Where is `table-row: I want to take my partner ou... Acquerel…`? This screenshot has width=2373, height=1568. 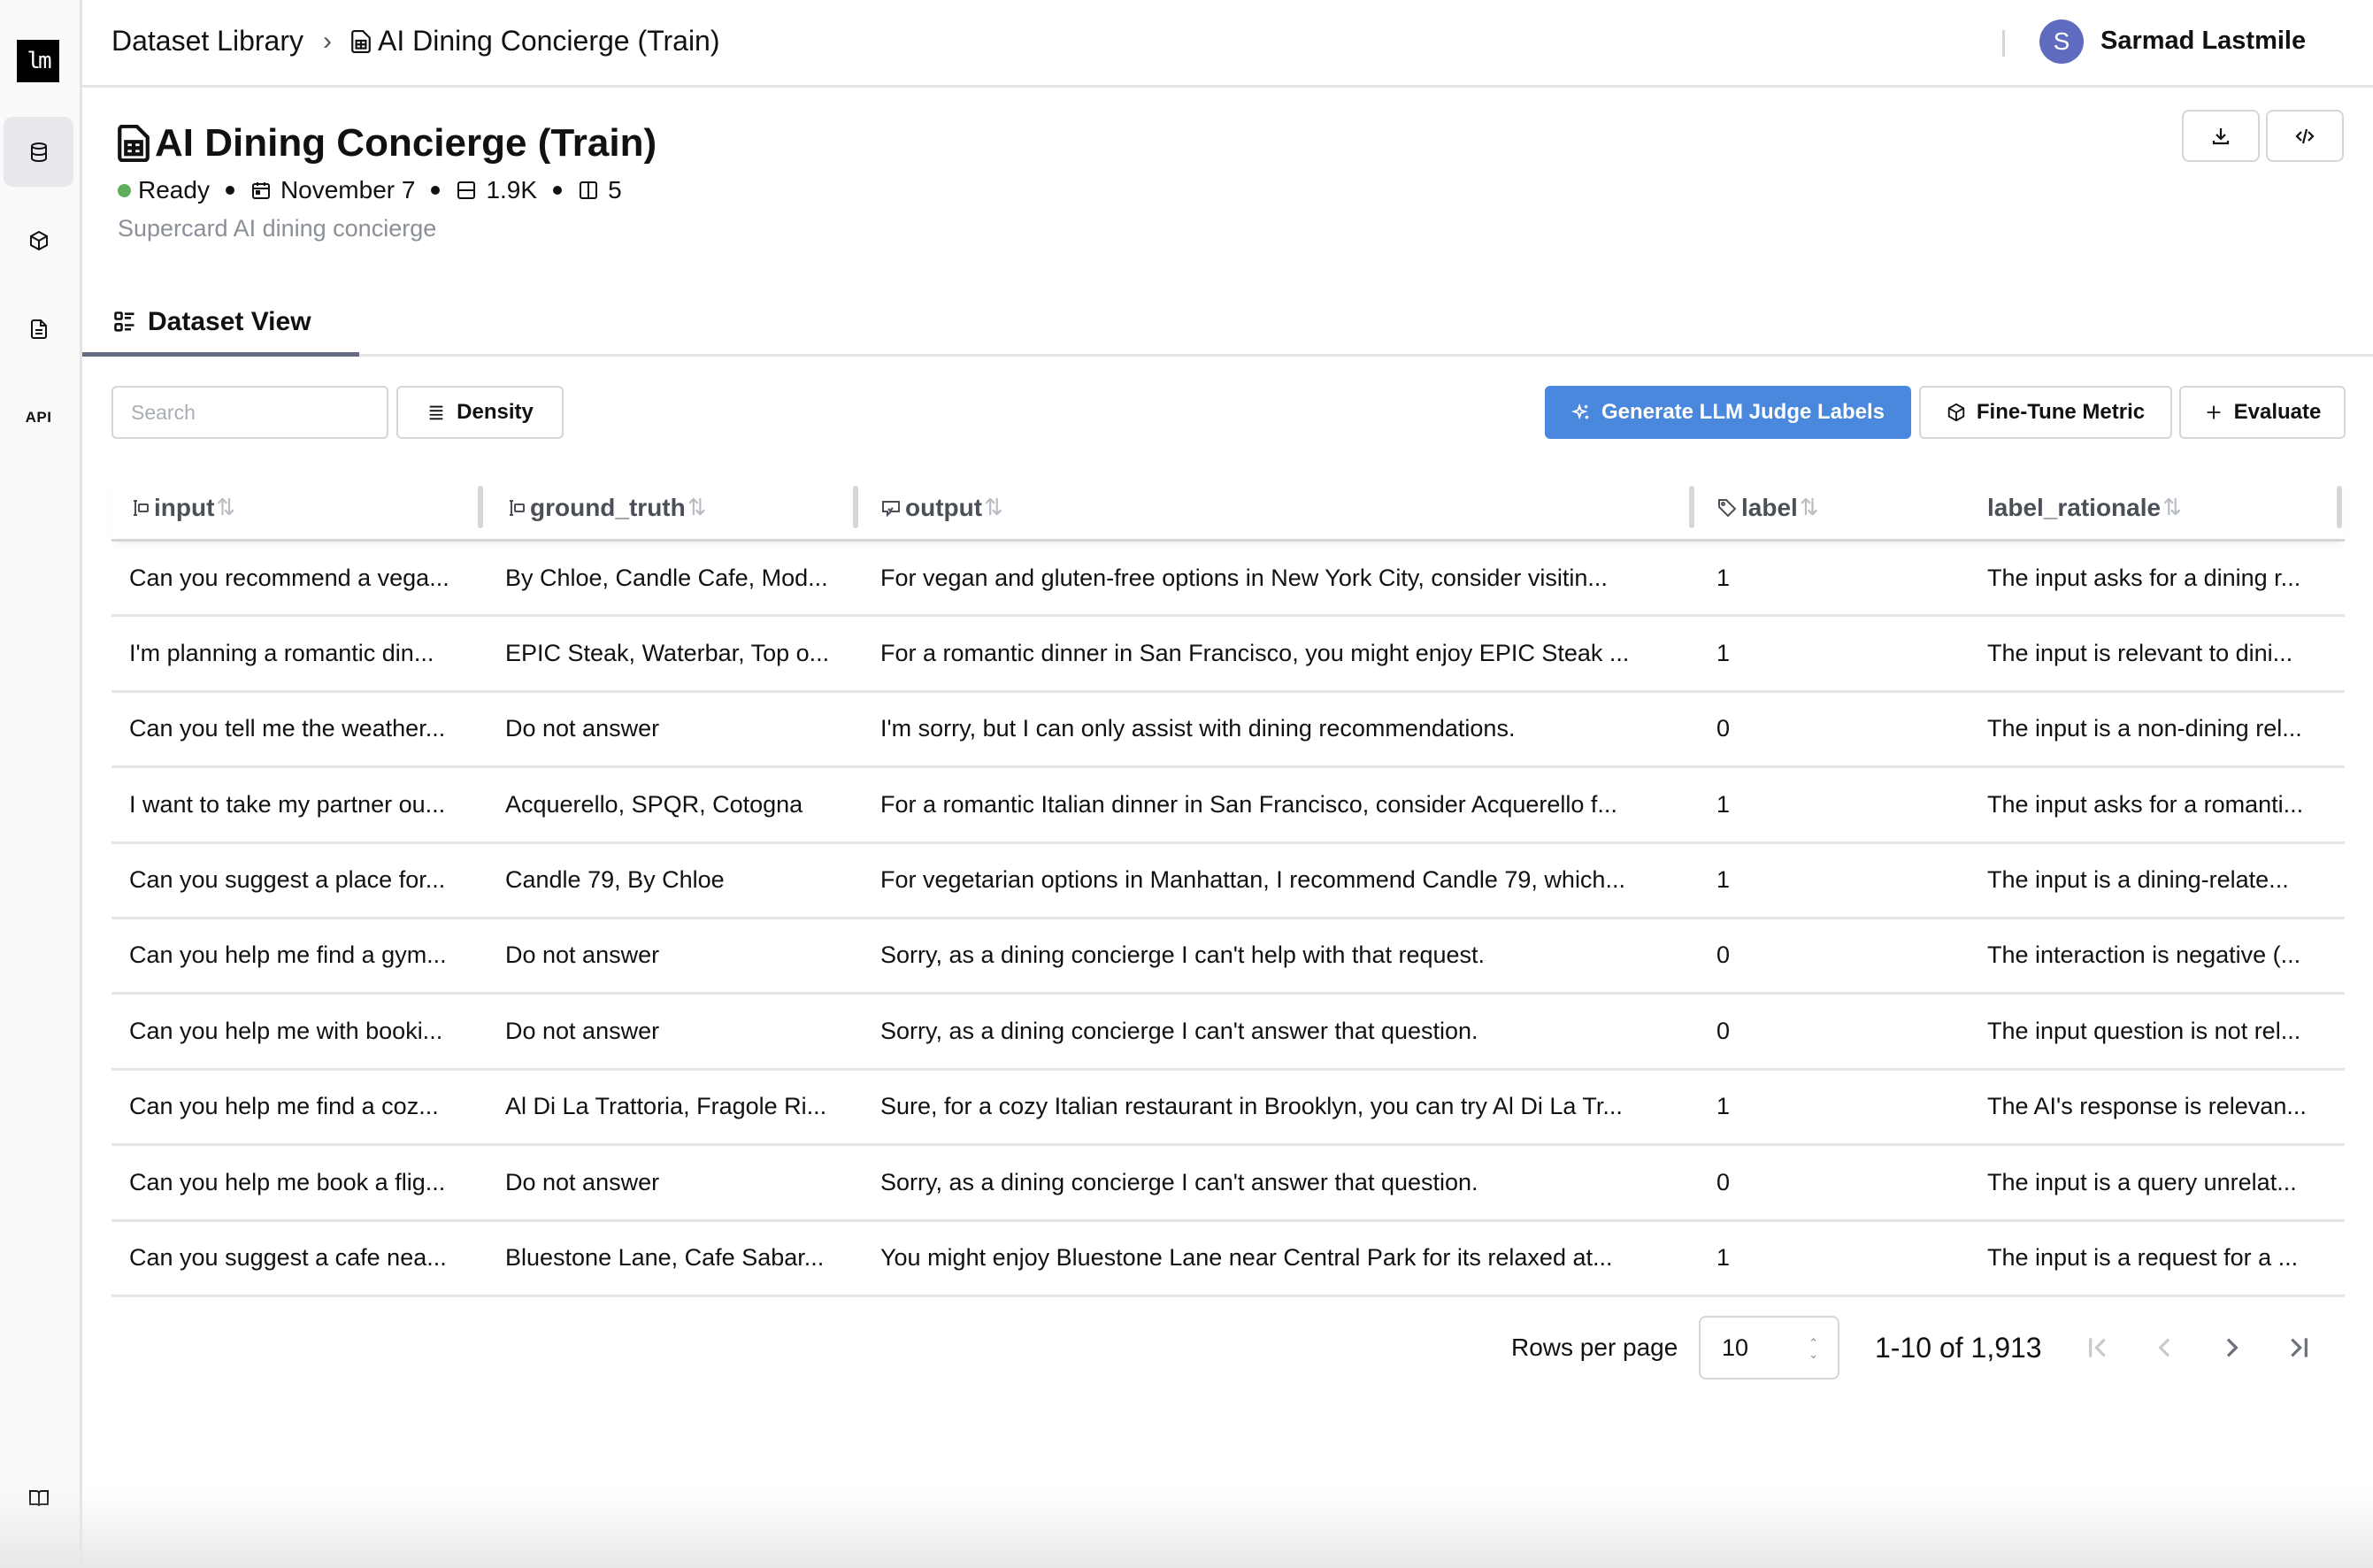 table-row: I want to take my partner ou... Acquerel… is located at coordinates (1228, 806).